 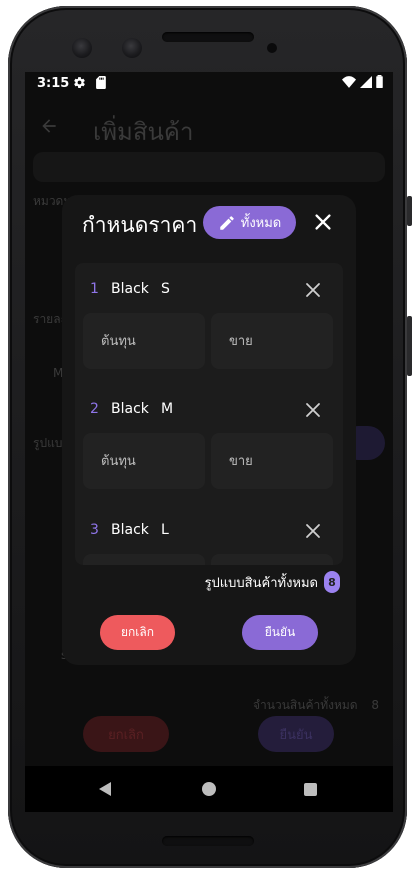 What do you see at coordinates (209, 84) in the screenshot?
I see `status-bar: 3:15` at bounding box center [209, 84].